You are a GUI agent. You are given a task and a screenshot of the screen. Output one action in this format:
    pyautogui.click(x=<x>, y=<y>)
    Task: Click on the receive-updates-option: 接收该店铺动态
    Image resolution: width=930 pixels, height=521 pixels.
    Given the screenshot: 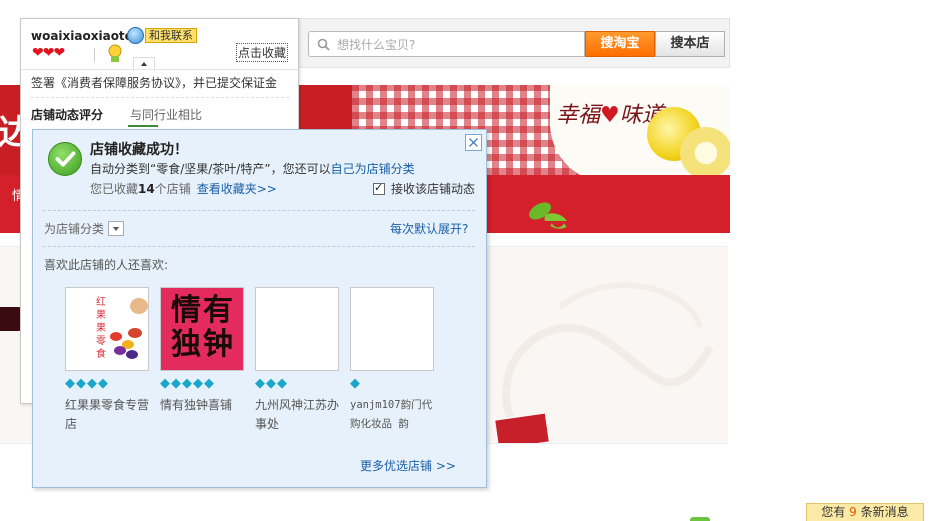 What is the action you would take?
    pyautogui.click(x=424, y=188)
    